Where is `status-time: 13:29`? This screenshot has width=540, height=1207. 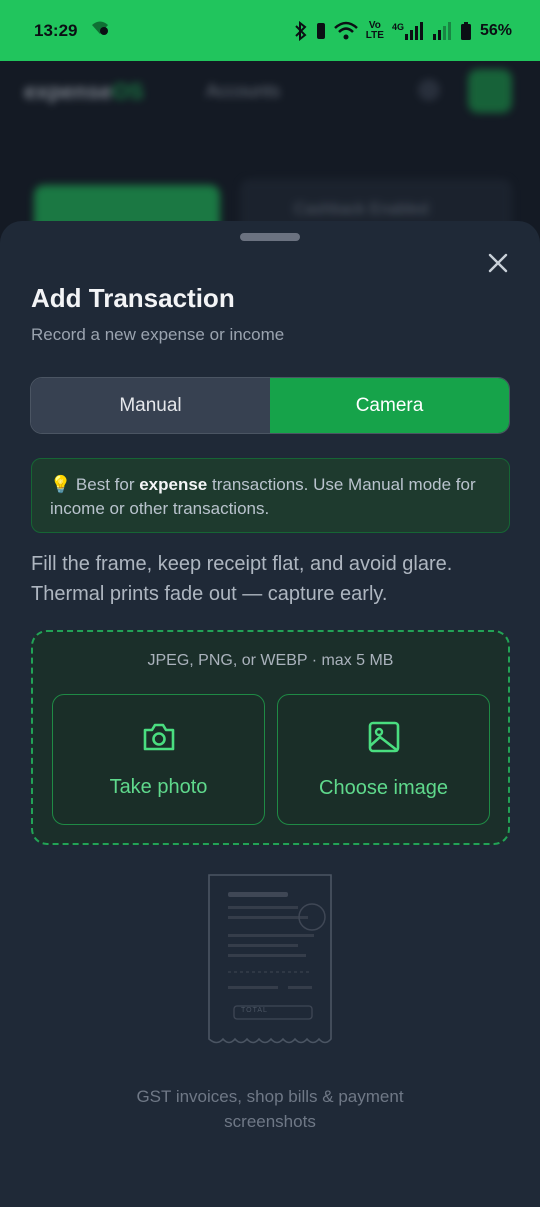
status-time: 13:29 is located at coordinates (56, 30).